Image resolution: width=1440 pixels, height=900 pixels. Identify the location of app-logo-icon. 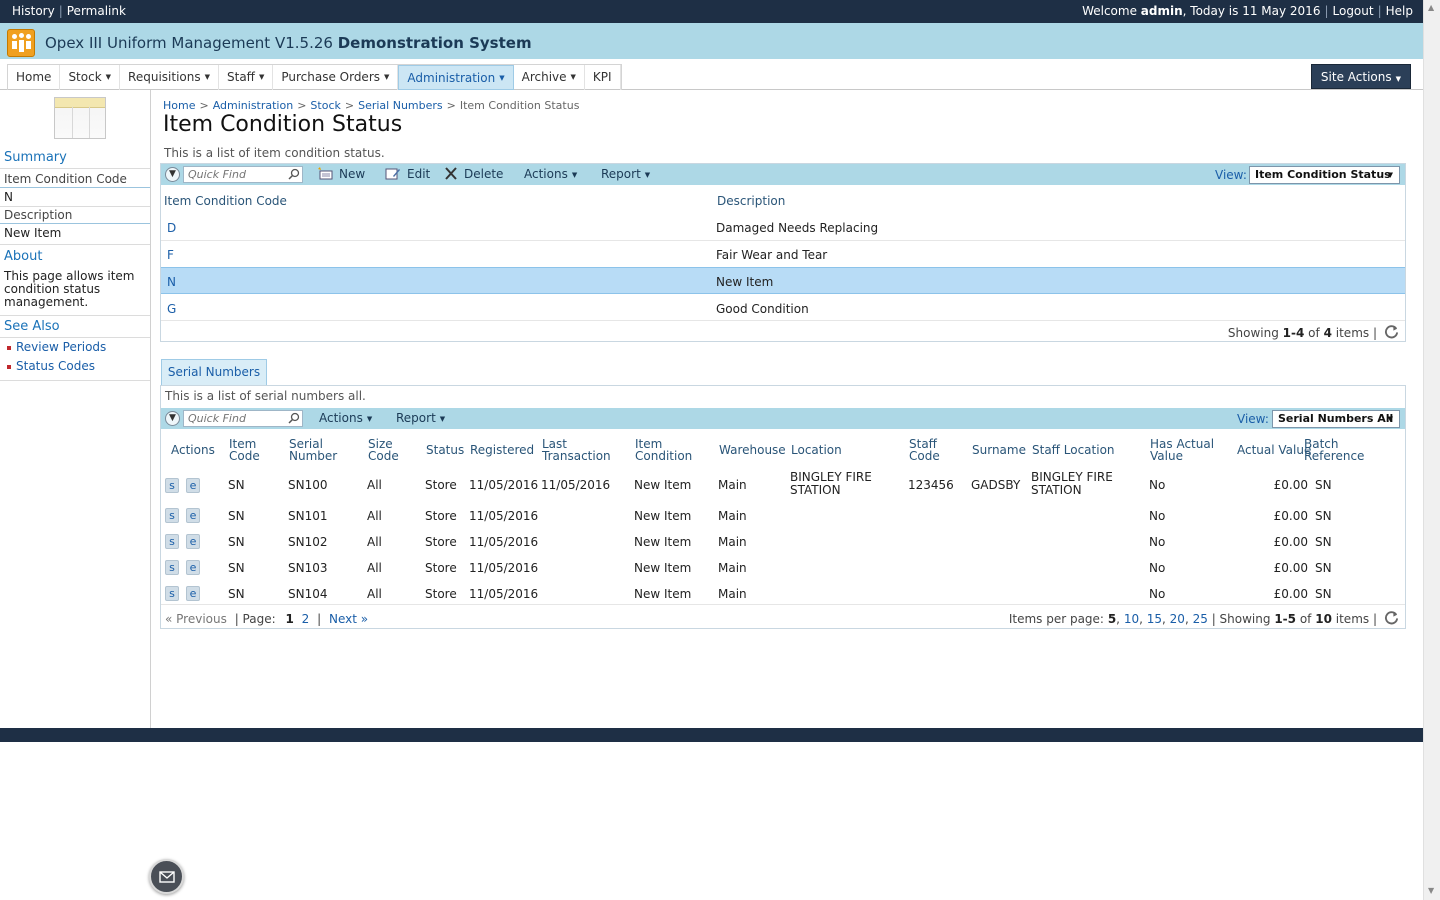
(21, 43).